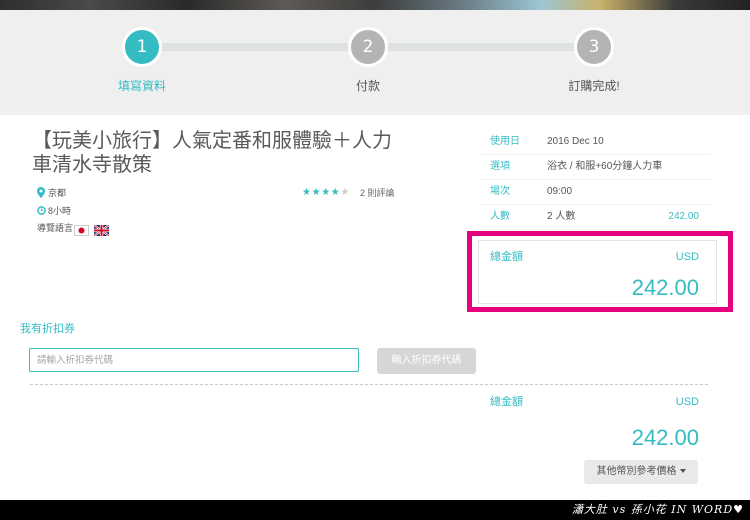 This screenshot has height=520, width=750. Describe the element at coordinates (500, 191) in the screenshot. I see `row-label: 場次` at that location.